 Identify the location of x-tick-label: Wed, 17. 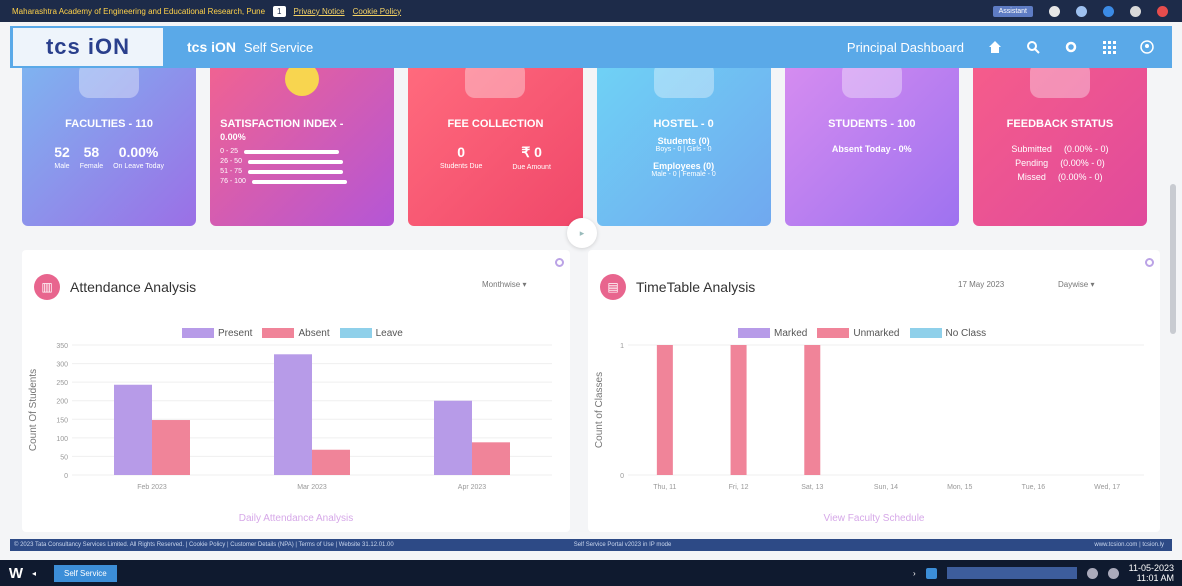
(1107, 487).